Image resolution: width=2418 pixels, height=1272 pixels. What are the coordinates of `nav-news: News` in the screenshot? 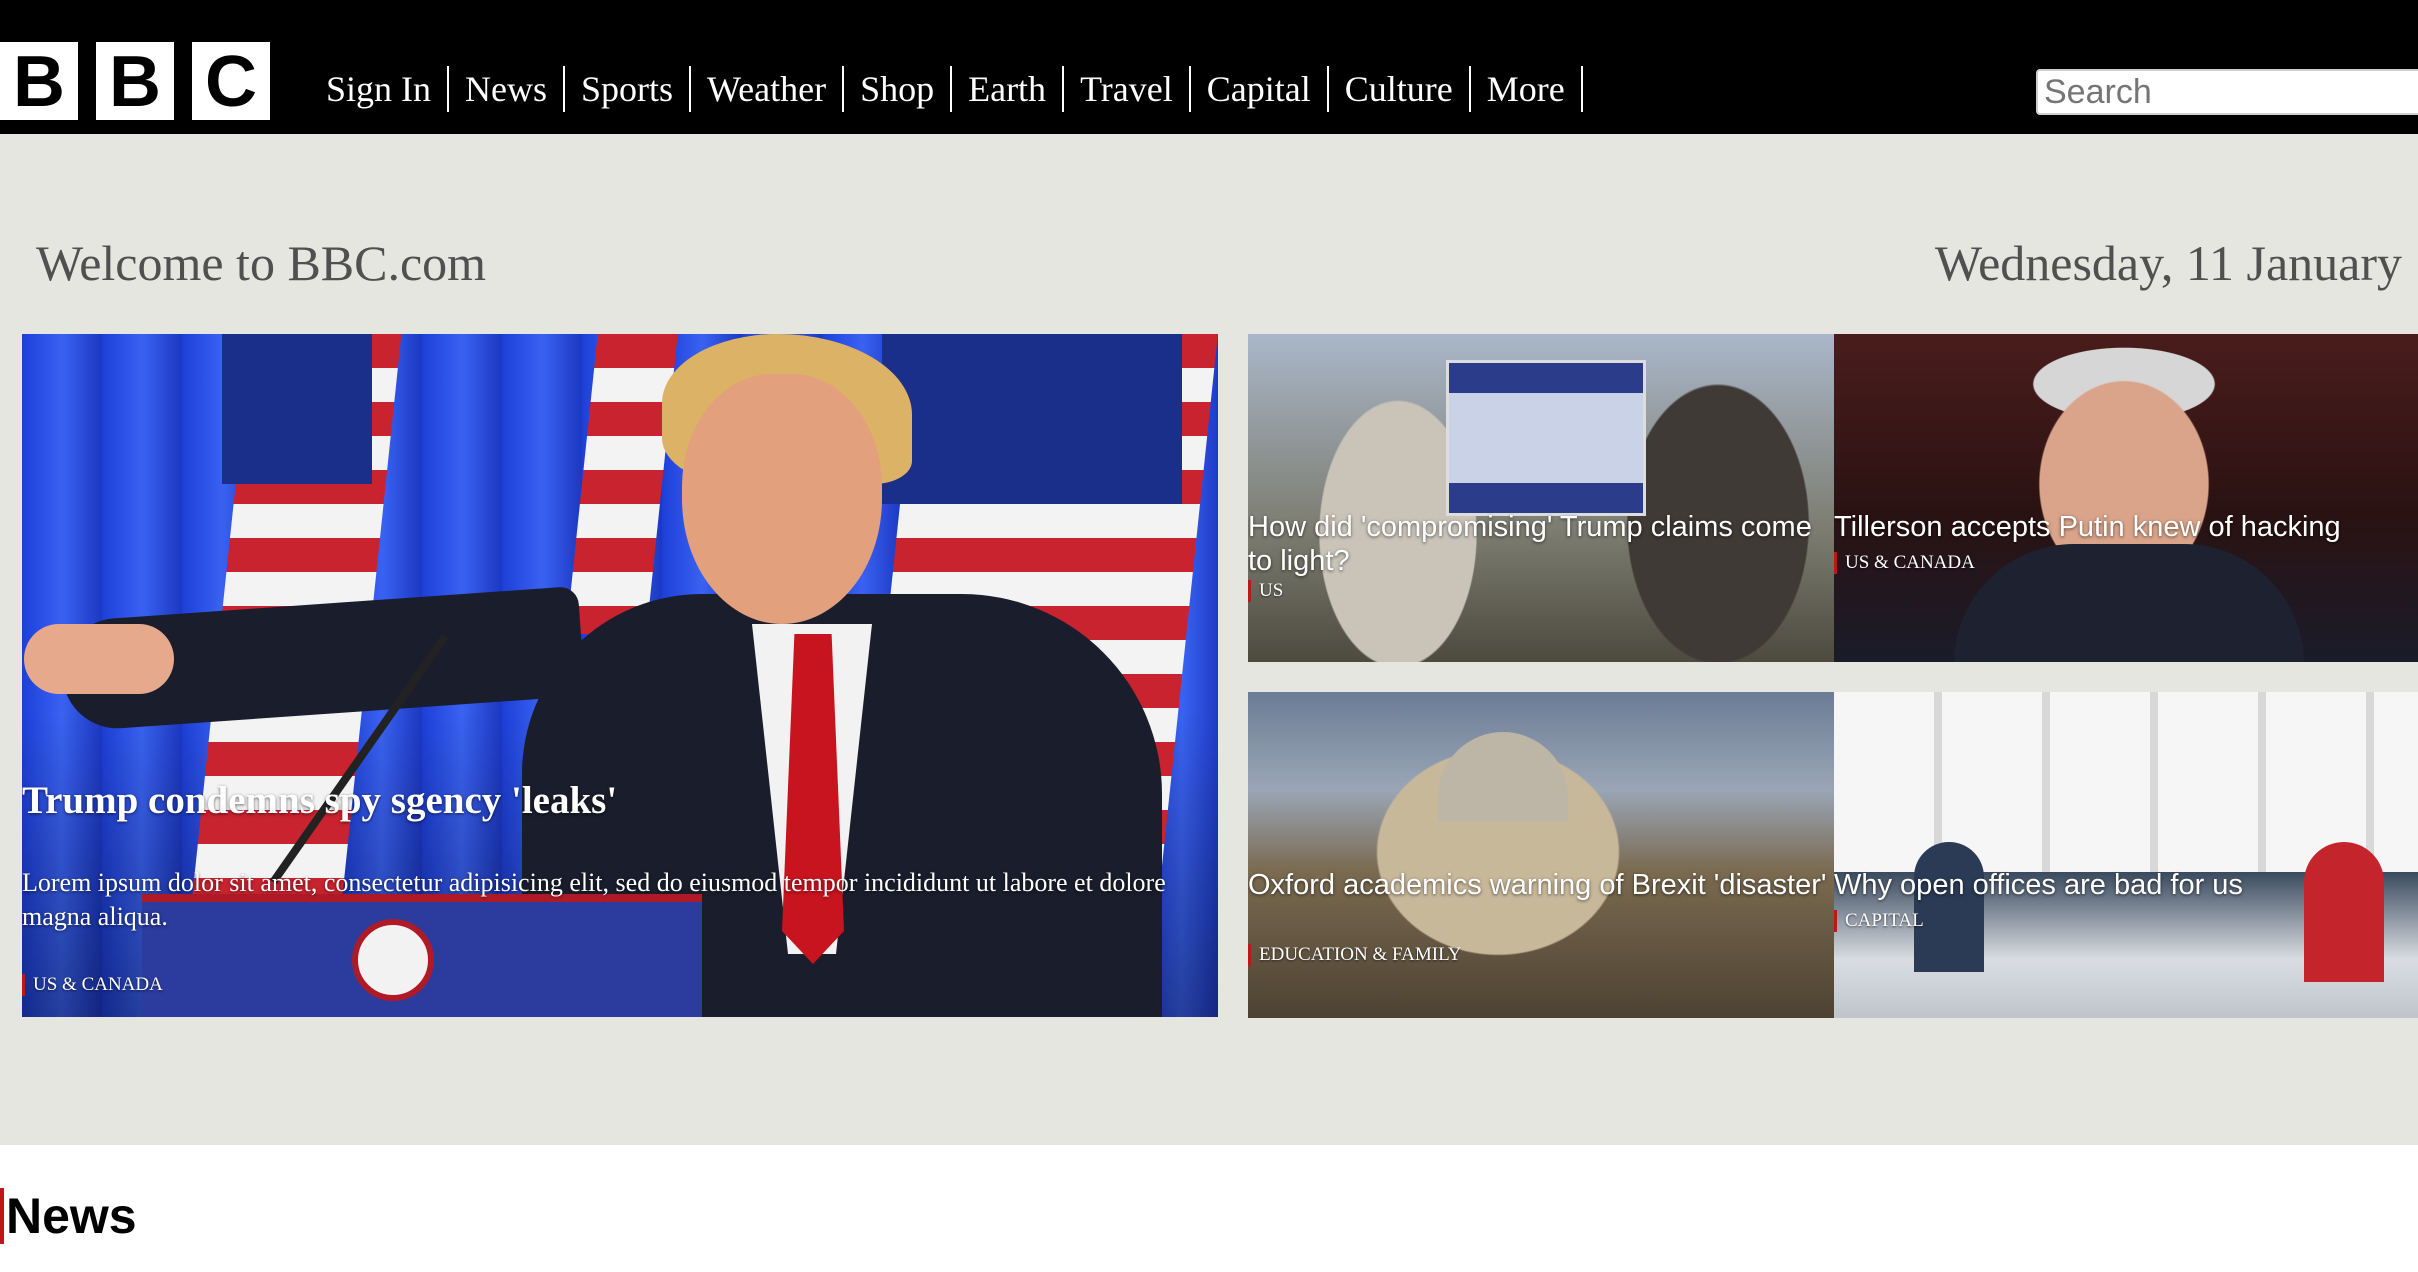 It's located at (507, 89).